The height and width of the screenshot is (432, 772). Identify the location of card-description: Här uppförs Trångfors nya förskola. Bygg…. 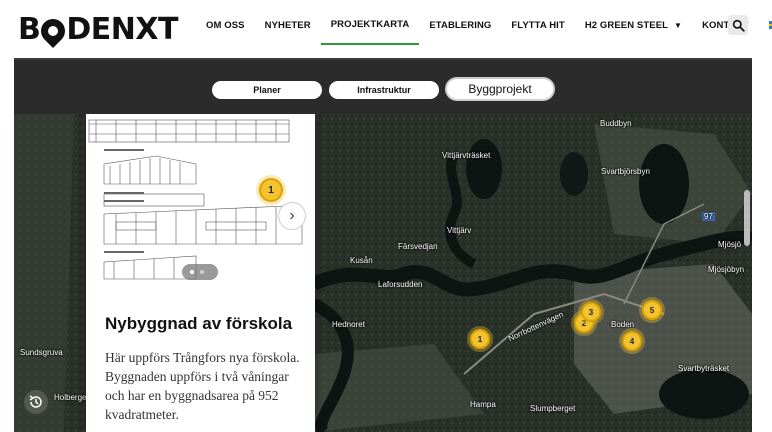
(202, 386).